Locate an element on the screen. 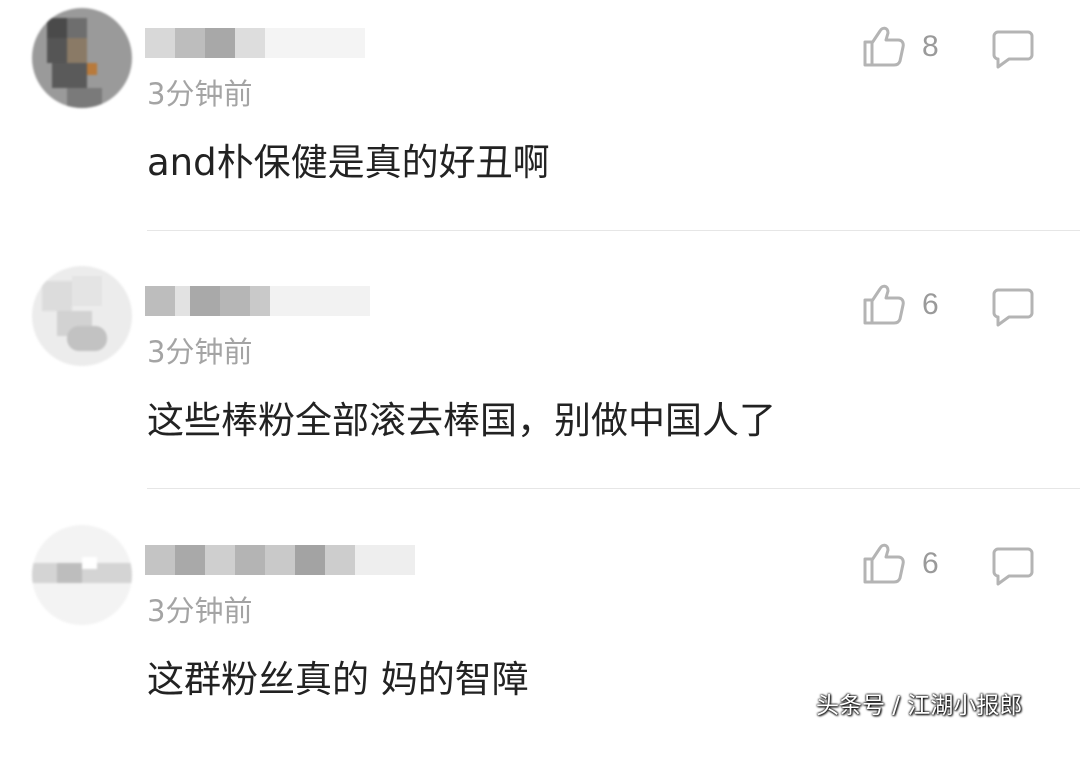 This screenshot has width=1080, height=775. comment-text: 这群粉丝真的 妈的智障 is located at coordinates (338, 679).